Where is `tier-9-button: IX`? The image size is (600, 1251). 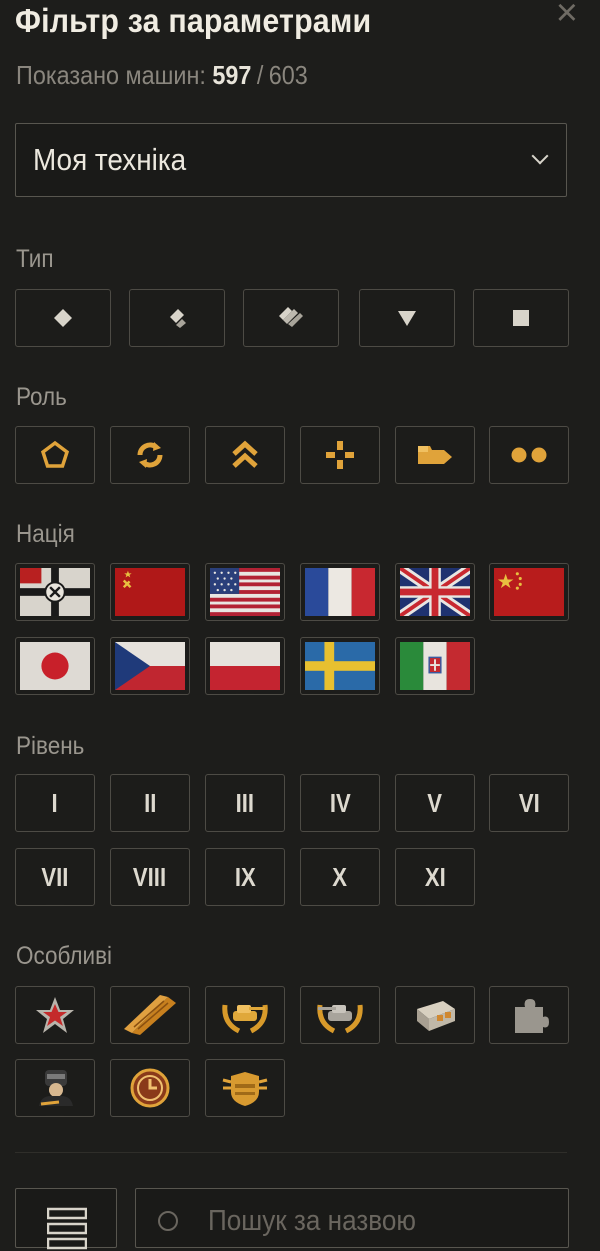
tier-9-button: IX is located at coordinates (245, 877).